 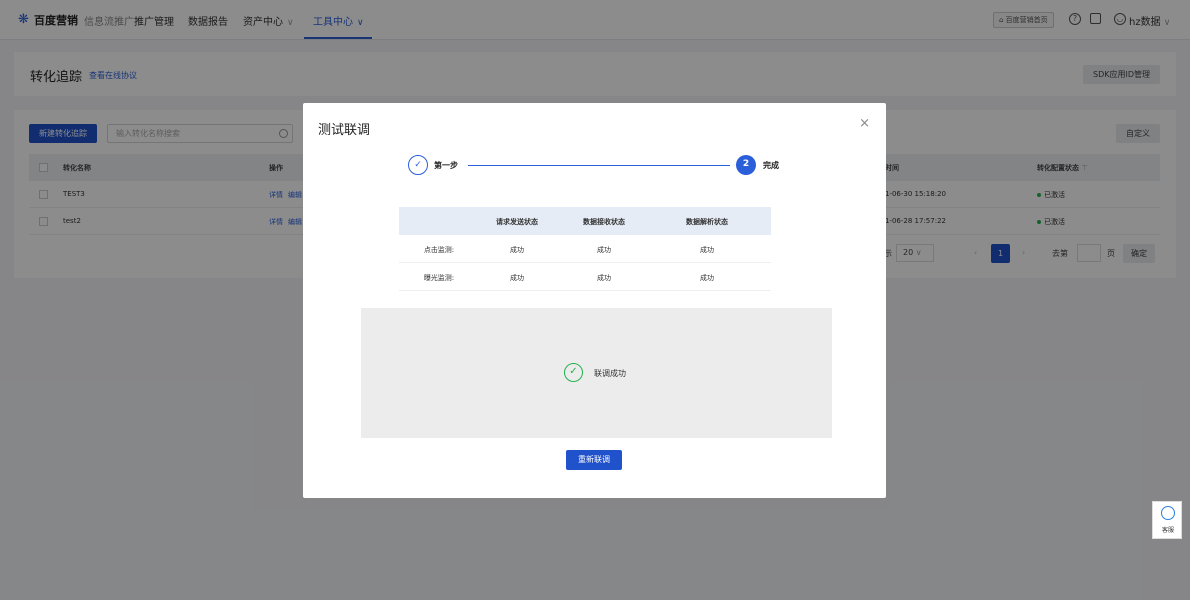 What do you see at coordinates (418, 165) in the screenshot?
I see `step-done-check-icon: ✓` at bounding box center [418, 165].